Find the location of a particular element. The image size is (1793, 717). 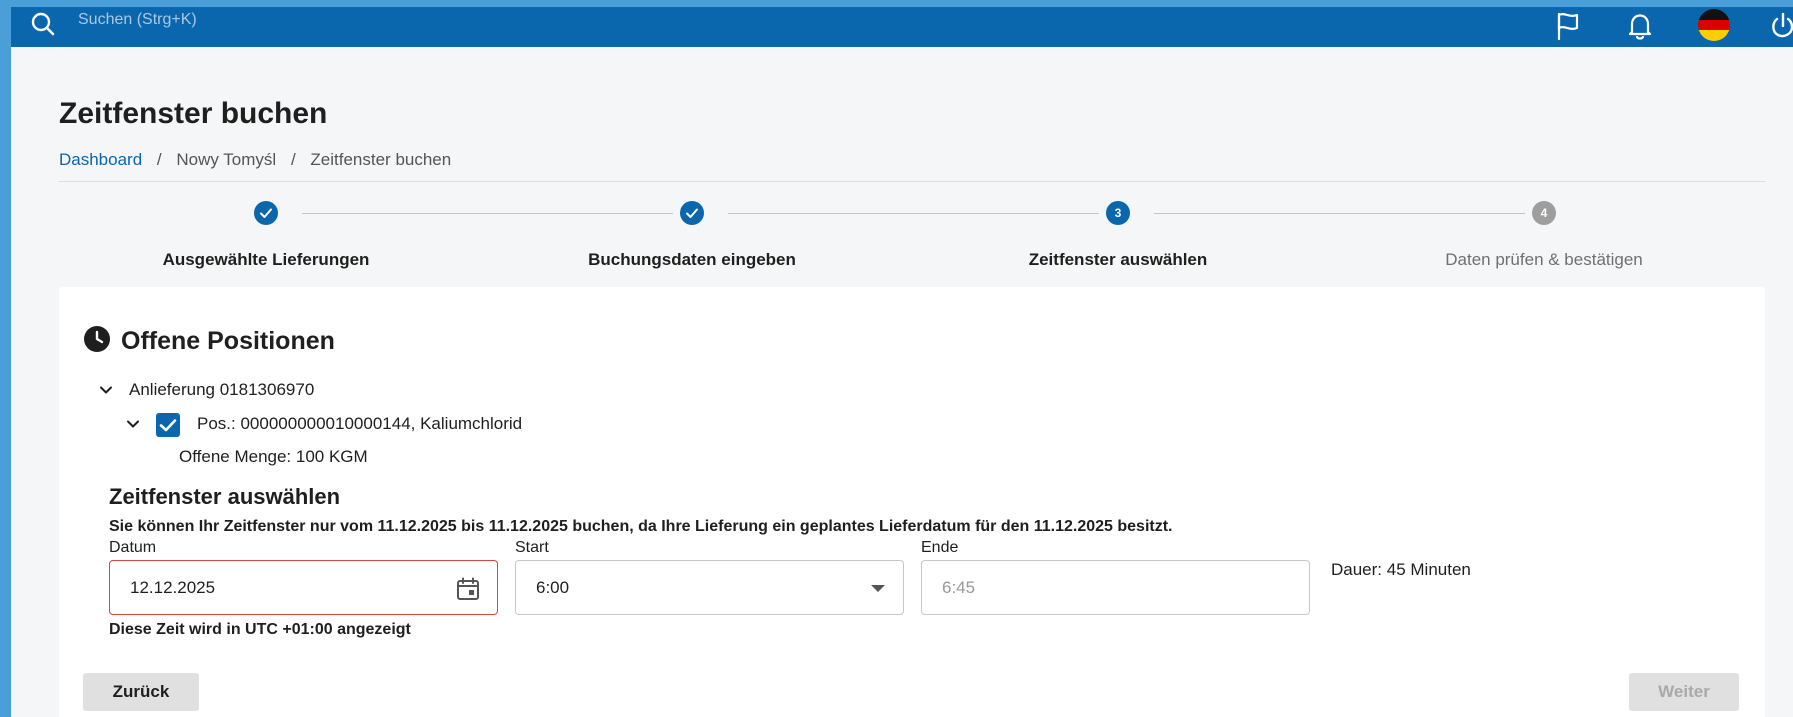

end-label: Ende is located at coordinates (940, 547).